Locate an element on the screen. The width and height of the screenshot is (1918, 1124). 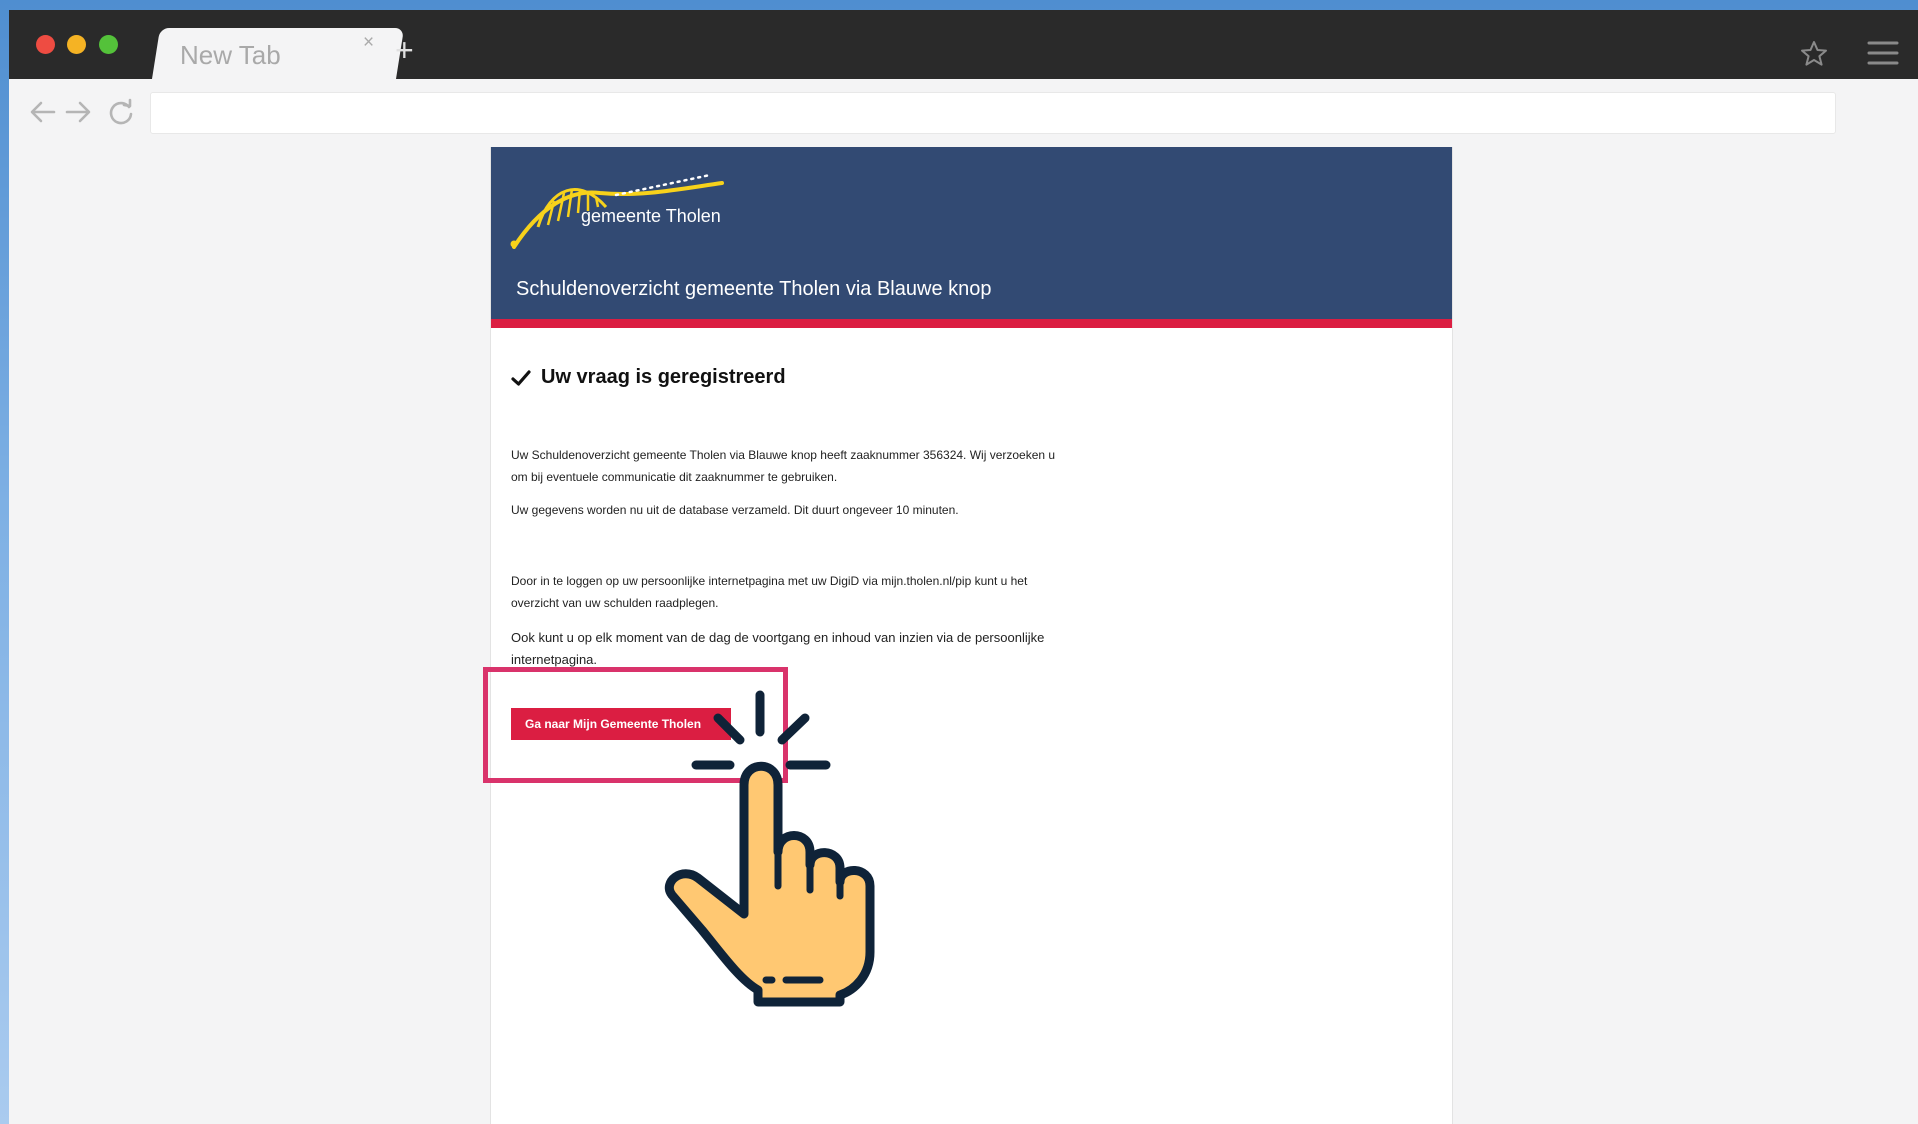
browser-titlebar: New Tab × + is located at coordinates (963, 44).